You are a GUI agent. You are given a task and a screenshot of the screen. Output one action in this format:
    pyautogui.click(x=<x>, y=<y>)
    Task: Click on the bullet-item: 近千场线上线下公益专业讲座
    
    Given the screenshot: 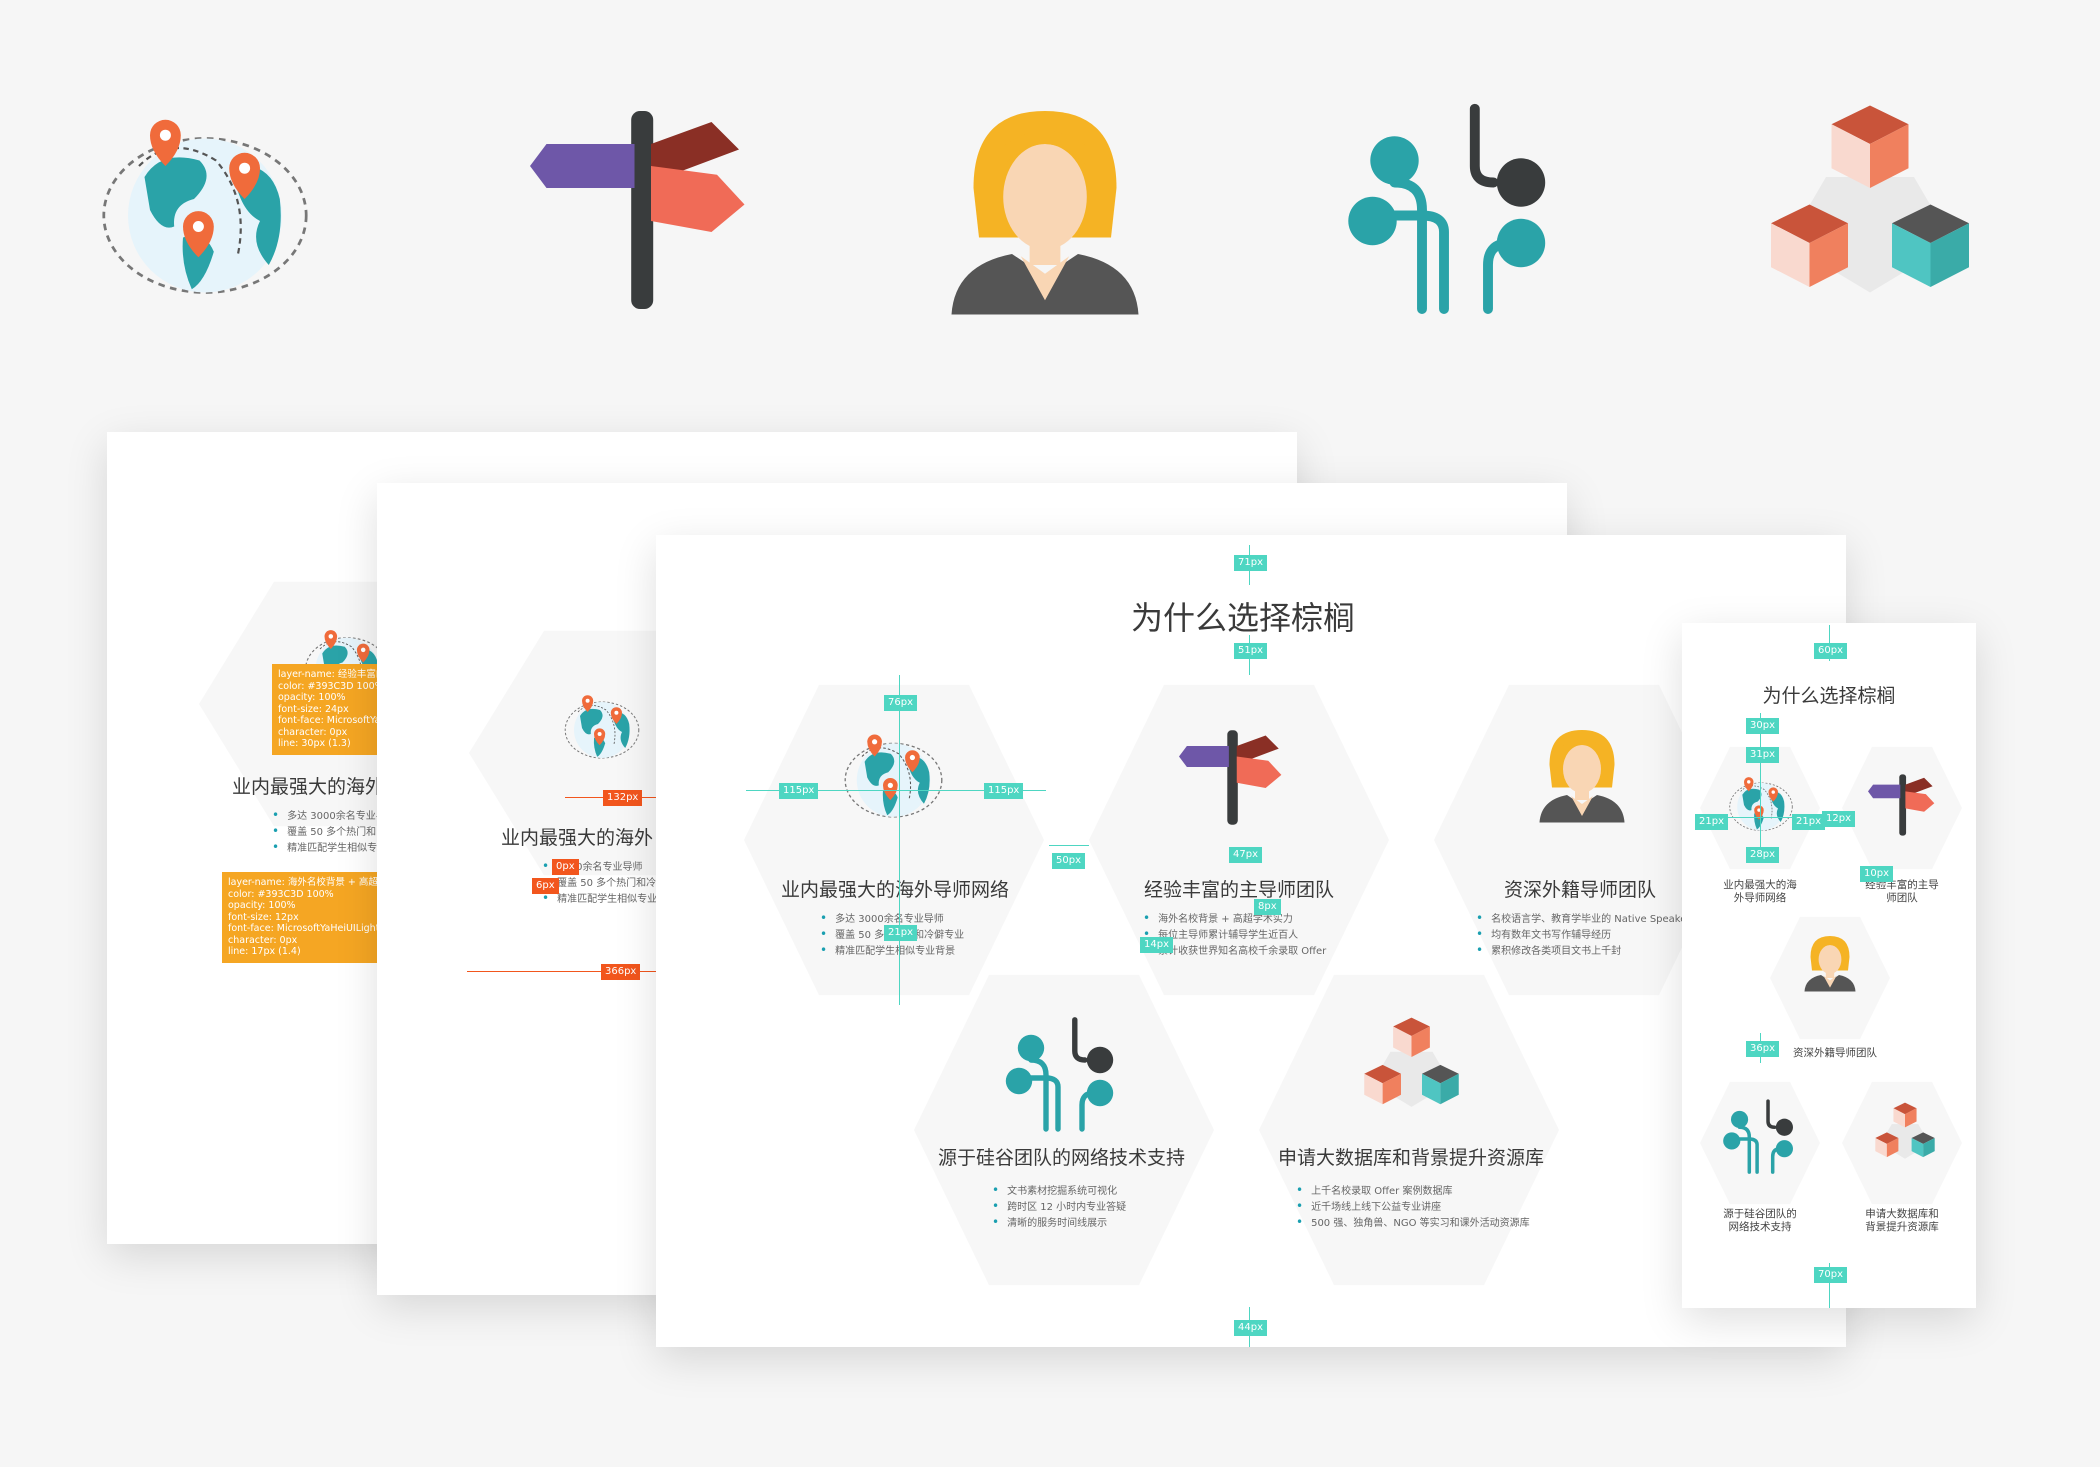 What is the action you would take?
    pyautogui.click(x=1413, y=1207)
    